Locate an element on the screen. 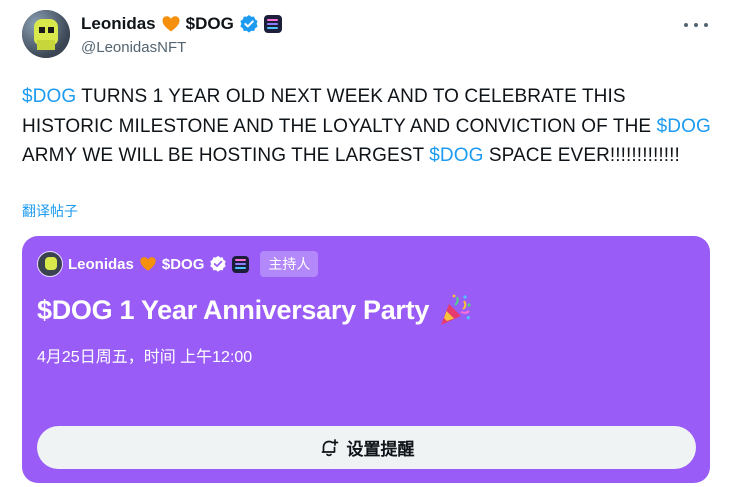 This screenshot has width=733, height=487. space-title-text: $DOG 1 Year Anniversary Party is located at coordinates (233, 309).